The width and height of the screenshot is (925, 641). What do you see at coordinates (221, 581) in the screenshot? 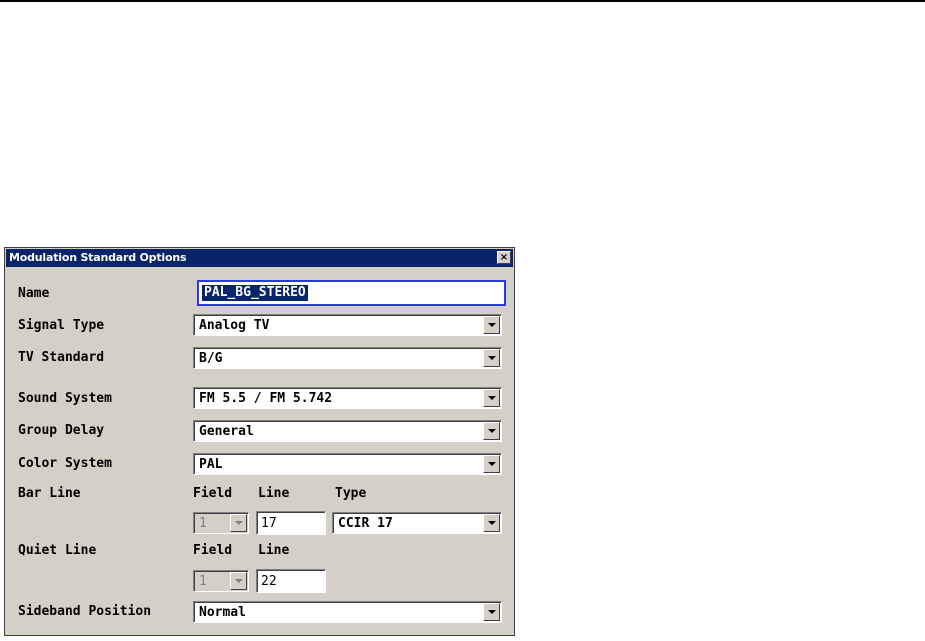
I see `quiet-line-field-dropdown: 1` at bounding box center [221, 581].